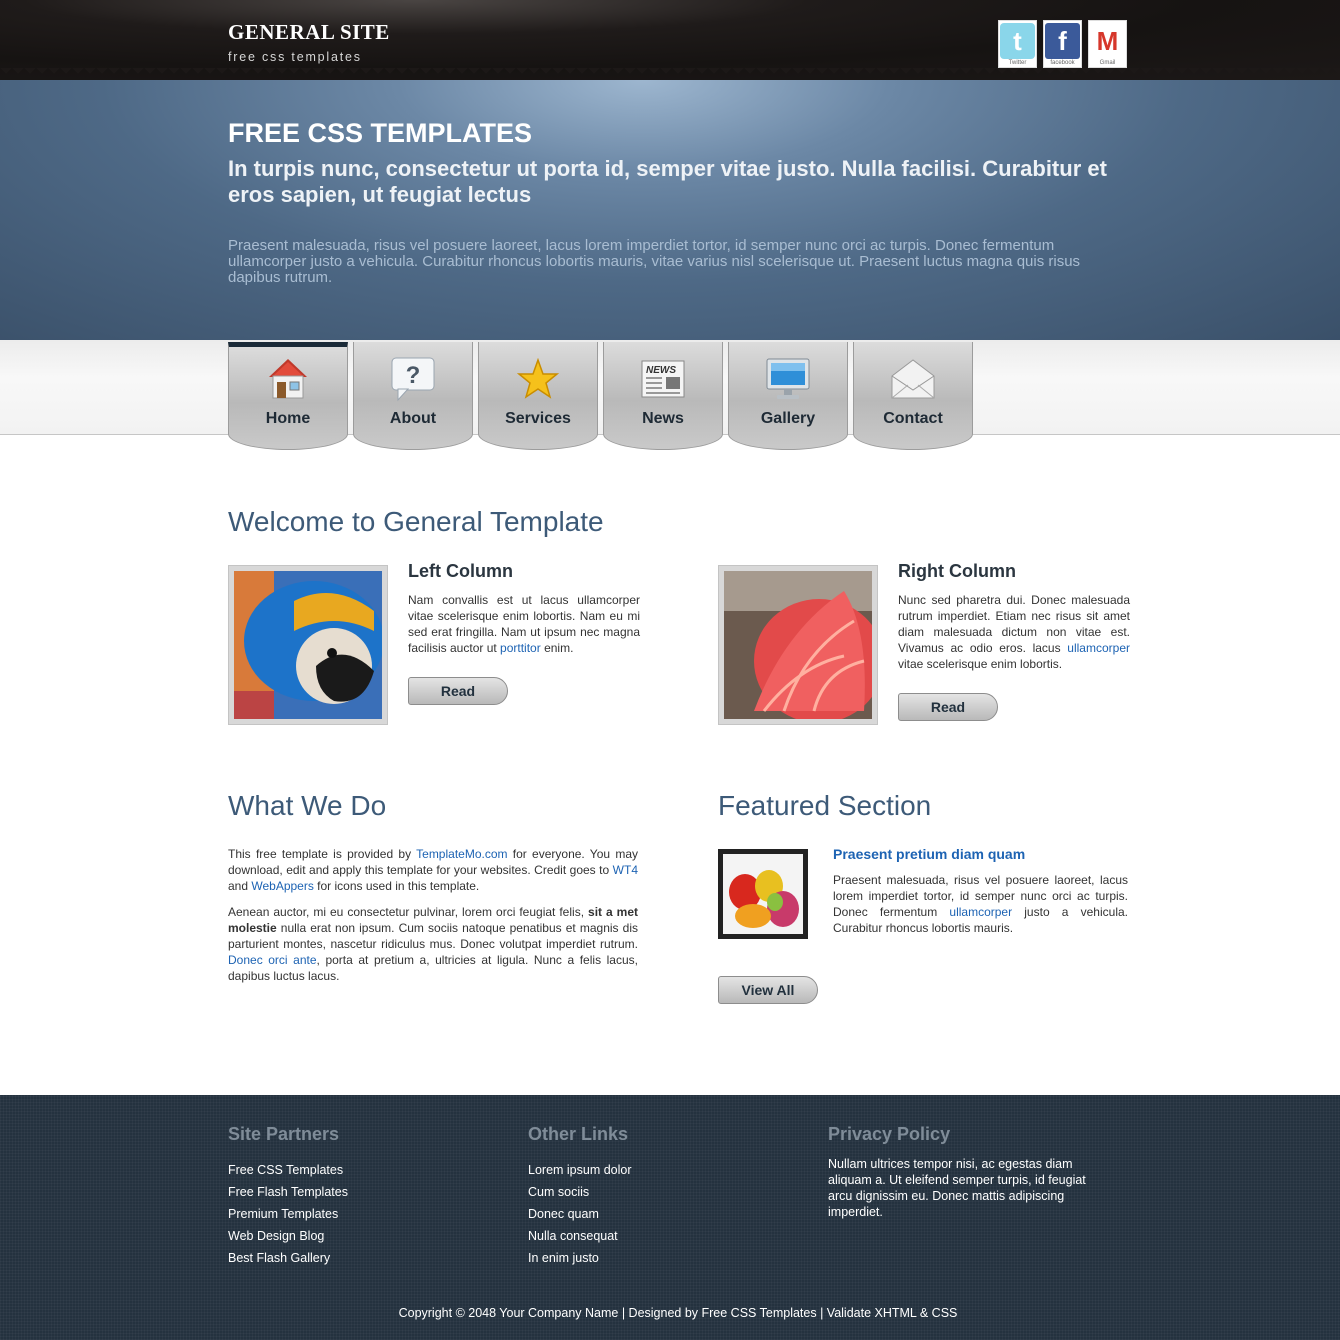  What do you see at coordinates (288, 1170) in the screenshot?
I see `partner-link: Free CSS Templates` at bounding box center [288, 1170].